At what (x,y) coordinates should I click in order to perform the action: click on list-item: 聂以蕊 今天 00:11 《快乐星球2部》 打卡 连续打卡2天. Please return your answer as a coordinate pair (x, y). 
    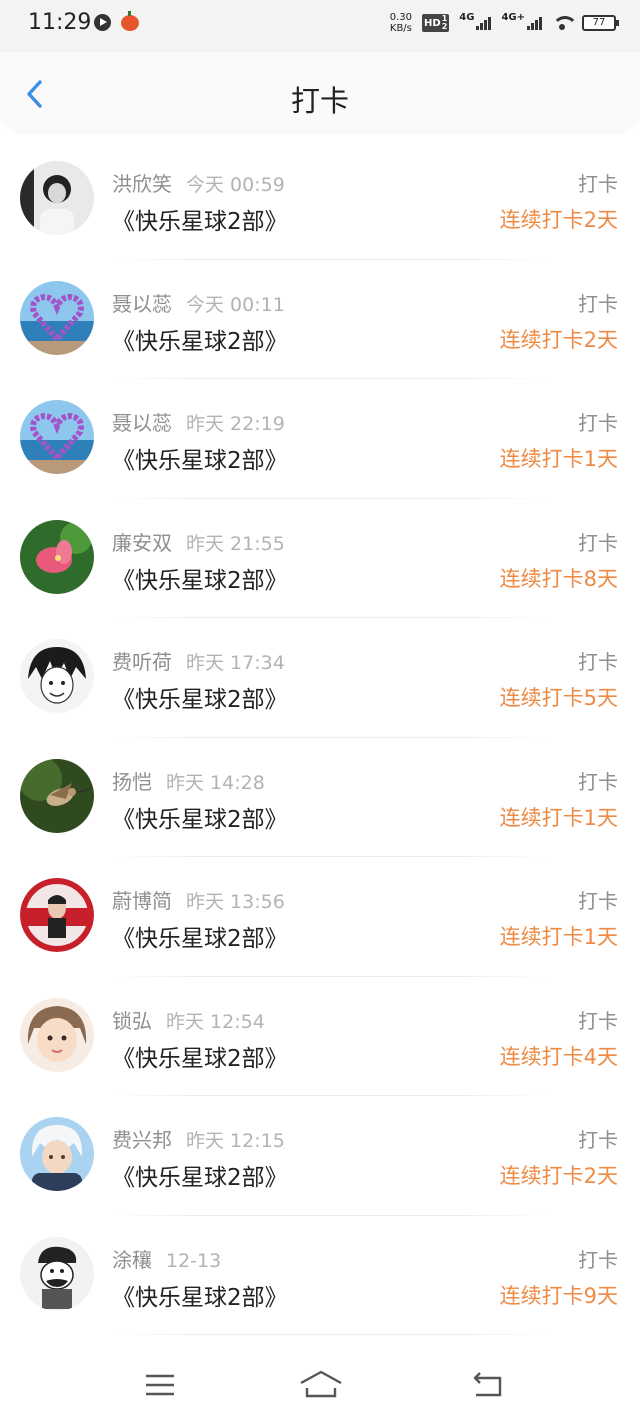
    Looking at the image, I should click on (320, 319).